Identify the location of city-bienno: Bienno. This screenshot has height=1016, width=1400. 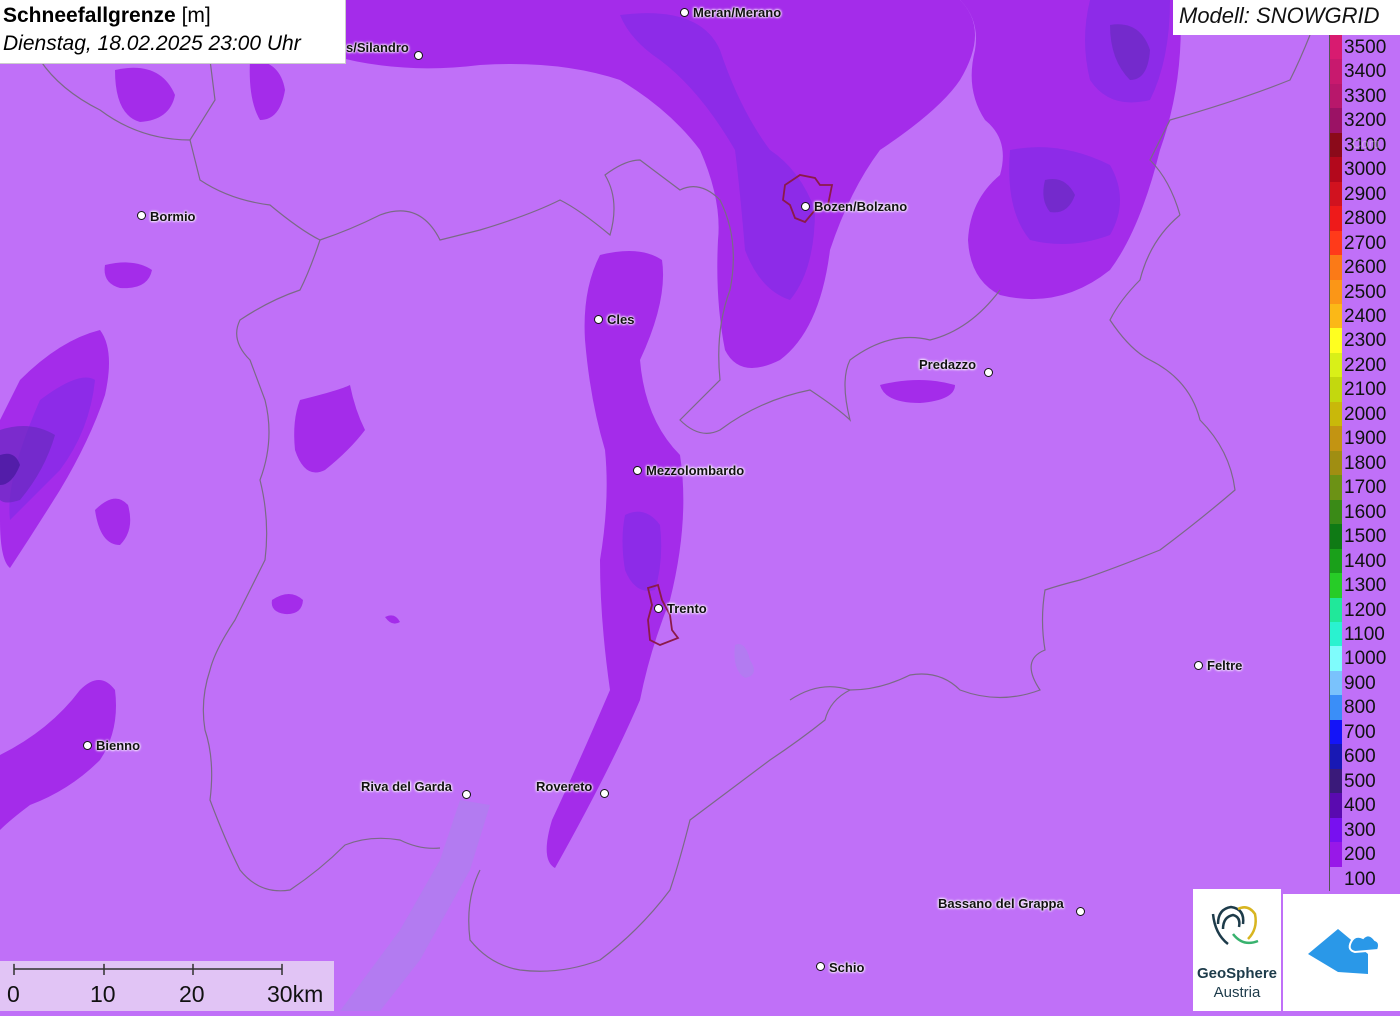
(118, 745).